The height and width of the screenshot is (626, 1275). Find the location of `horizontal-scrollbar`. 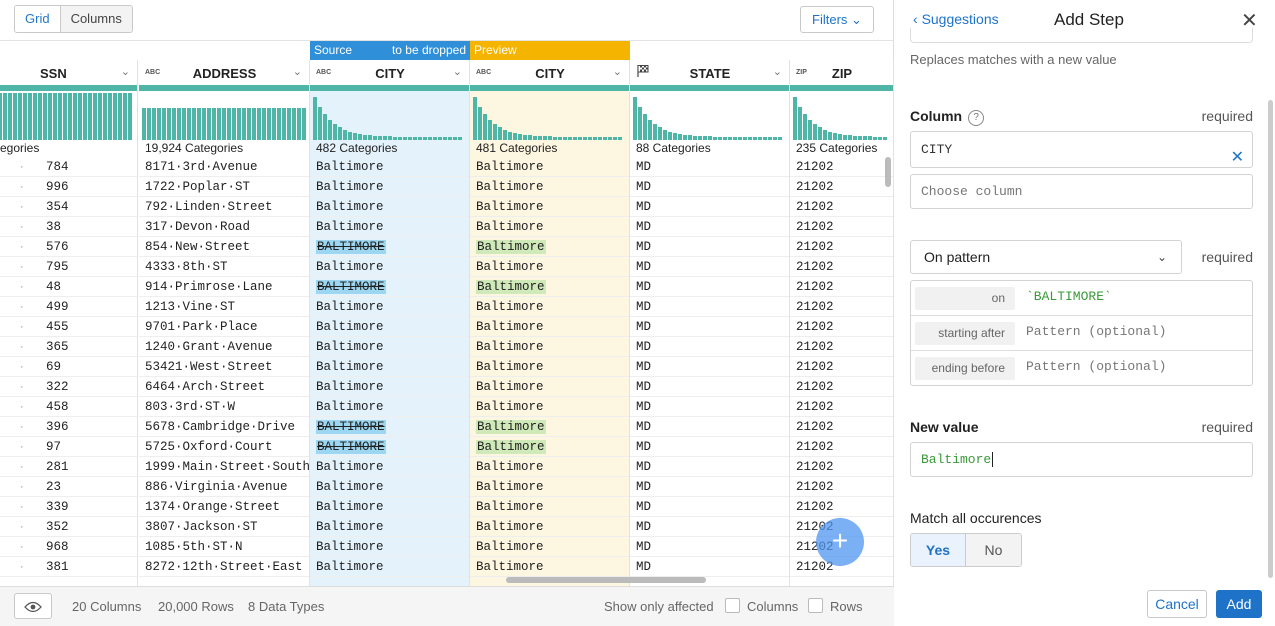

horizontal-scrollbar is located at coordinates (606, 580).